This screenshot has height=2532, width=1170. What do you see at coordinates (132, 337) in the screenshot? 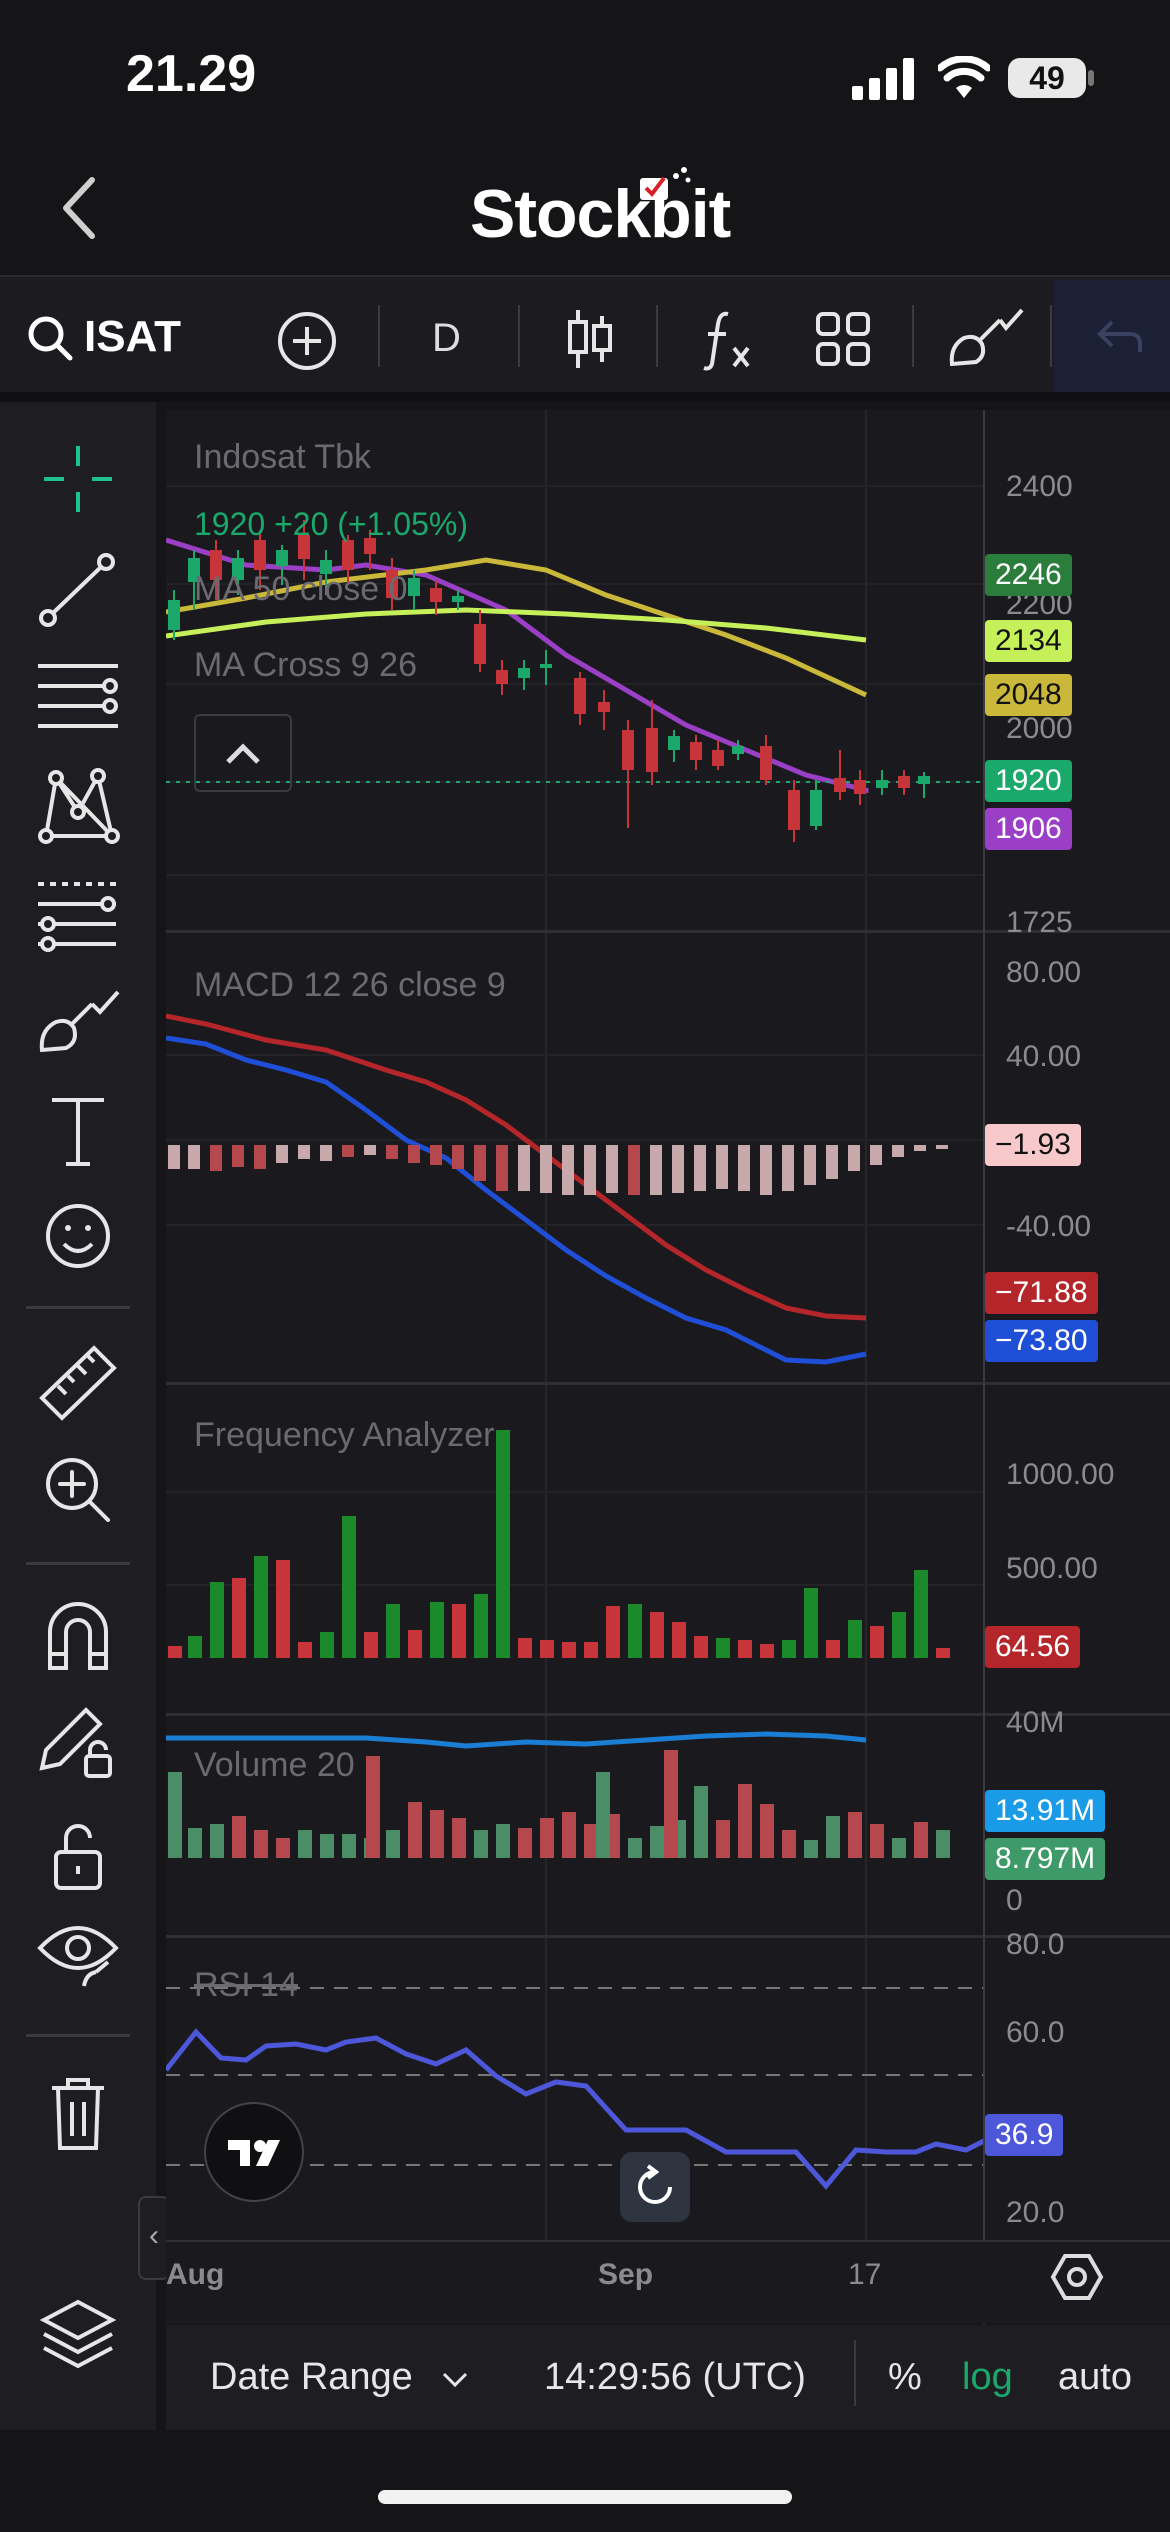
I see `symbol-search: ISAT` at bounding box center [132, 337].